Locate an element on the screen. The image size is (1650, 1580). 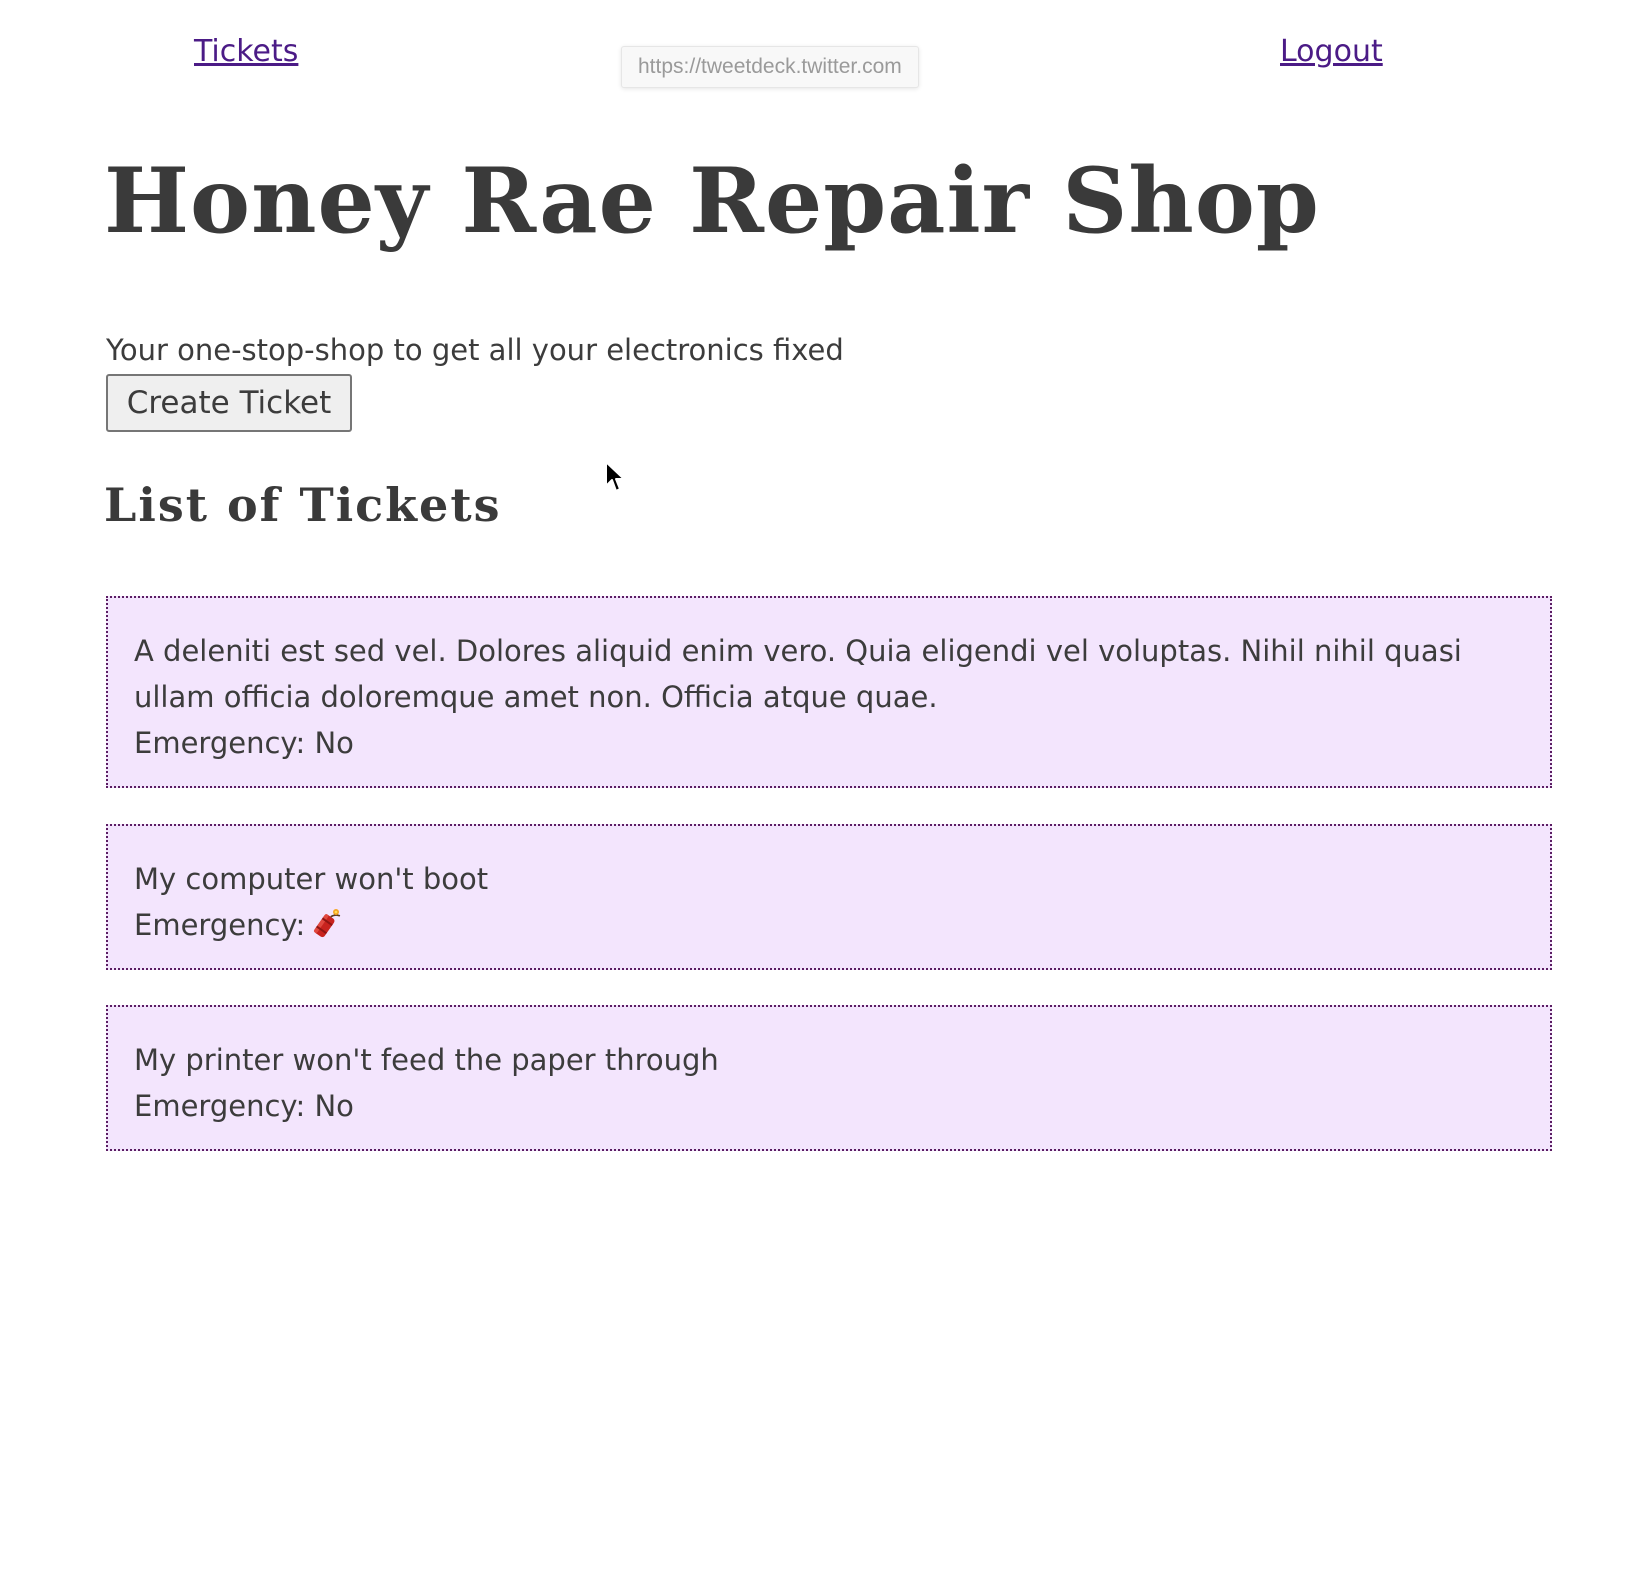
section-title-list-of-tickets: List of Tickets is located at coordinates (303, 505).